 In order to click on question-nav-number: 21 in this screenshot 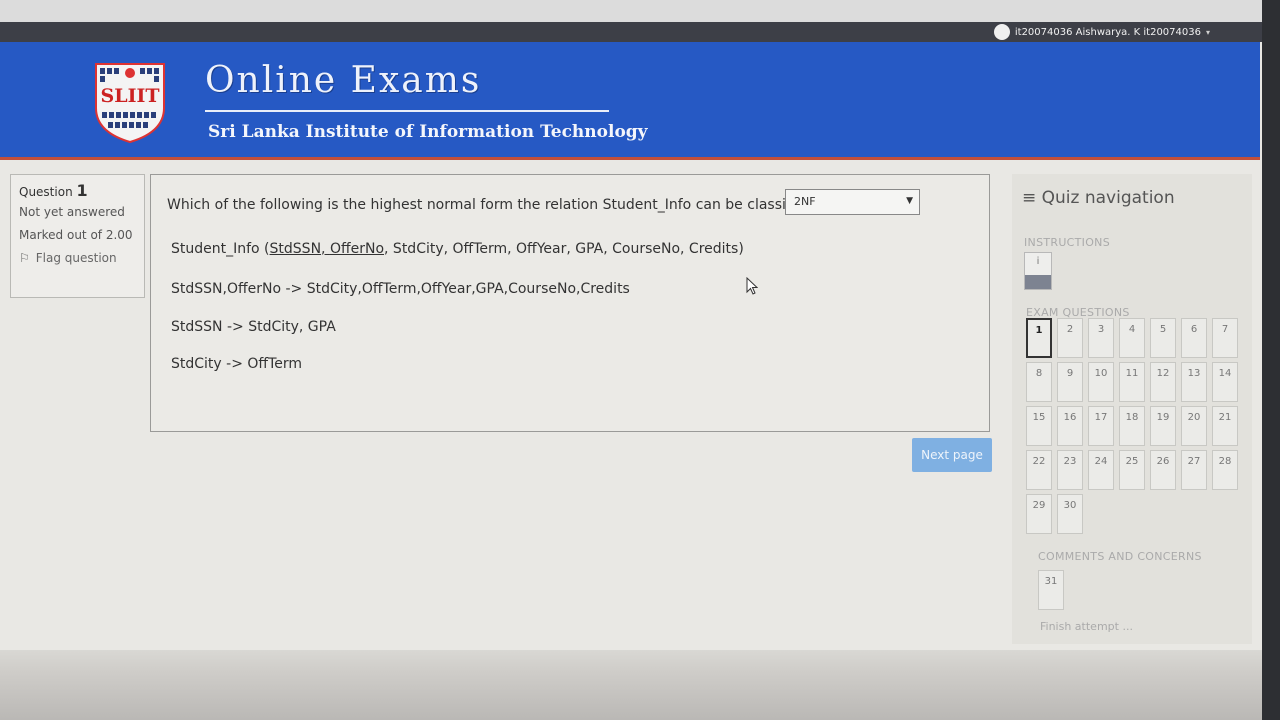, I will do `click(1225, 417)`.